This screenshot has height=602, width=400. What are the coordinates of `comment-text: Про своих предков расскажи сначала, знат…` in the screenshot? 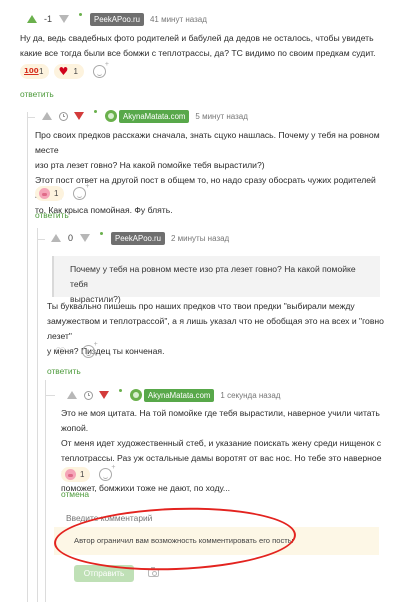 It's located at (212, 173).